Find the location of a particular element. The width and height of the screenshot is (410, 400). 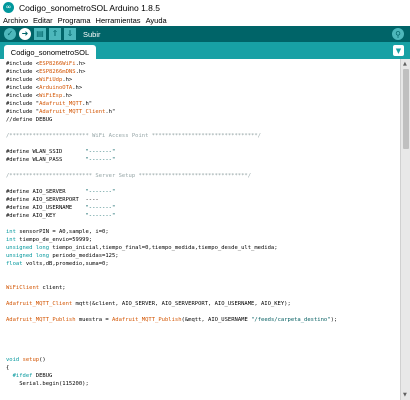

code-token: DEBUG is located at coordinates (42, 376).